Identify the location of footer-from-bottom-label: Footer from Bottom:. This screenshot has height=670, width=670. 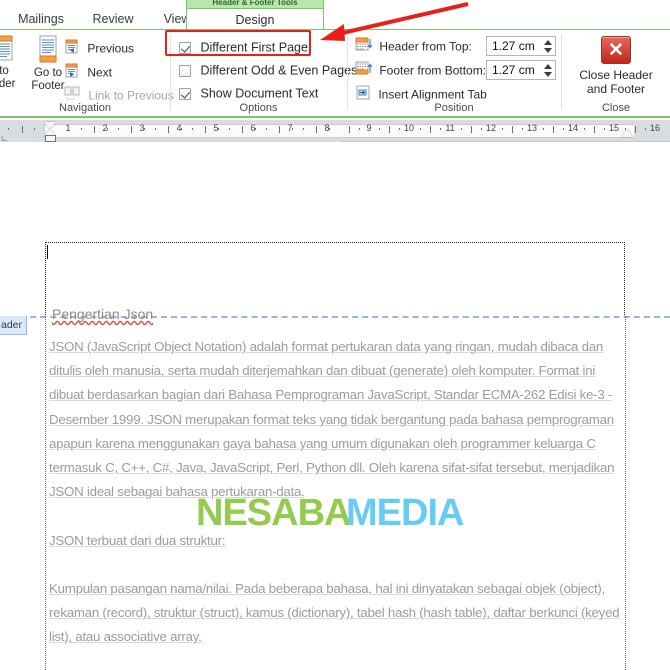
(433, 70).